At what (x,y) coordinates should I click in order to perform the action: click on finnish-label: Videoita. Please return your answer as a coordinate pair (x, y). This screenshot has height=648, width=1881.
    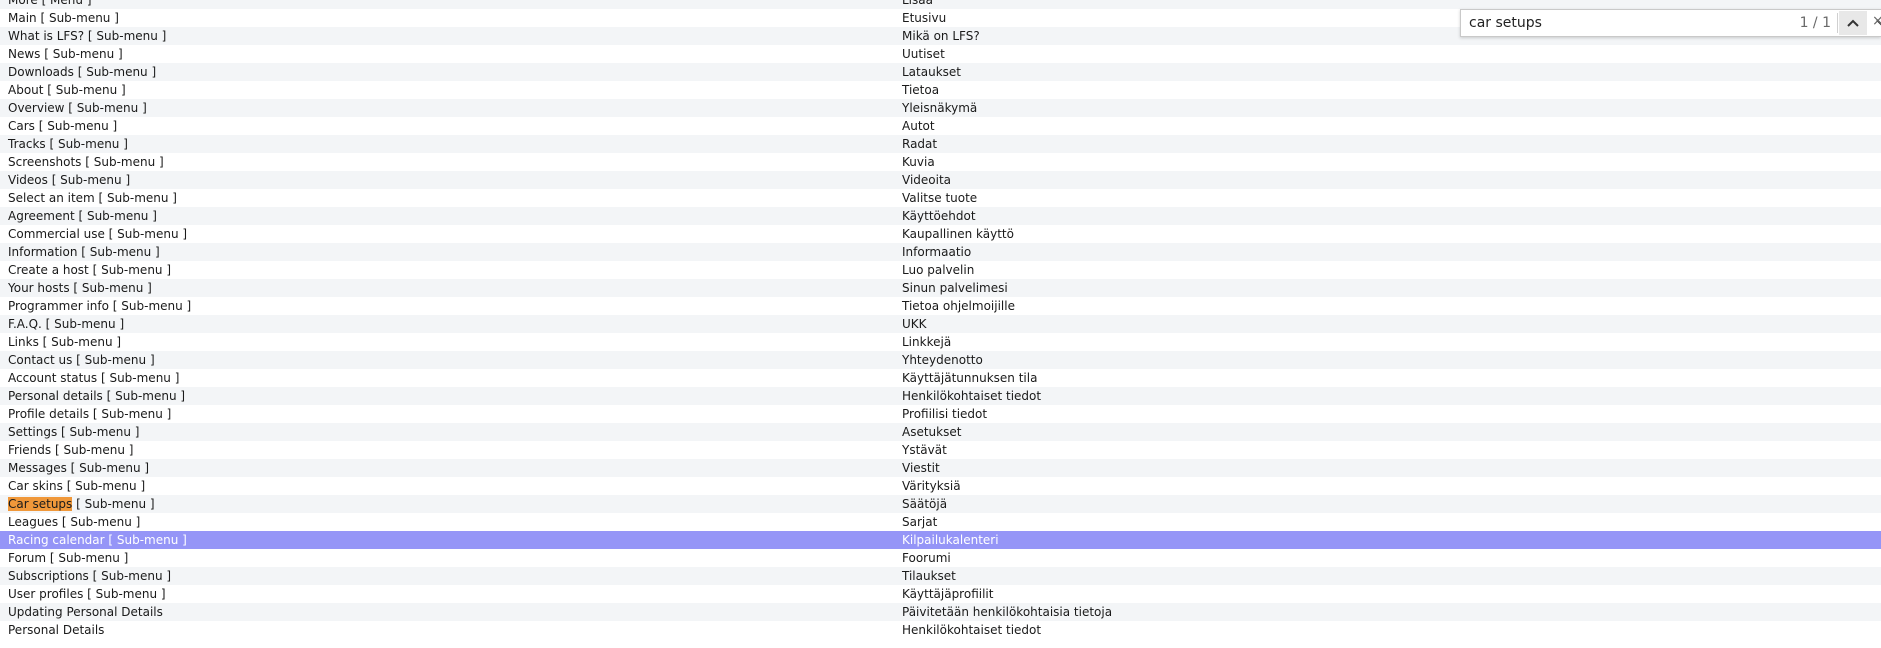
    Looking at the image, I should click on (927, 180).